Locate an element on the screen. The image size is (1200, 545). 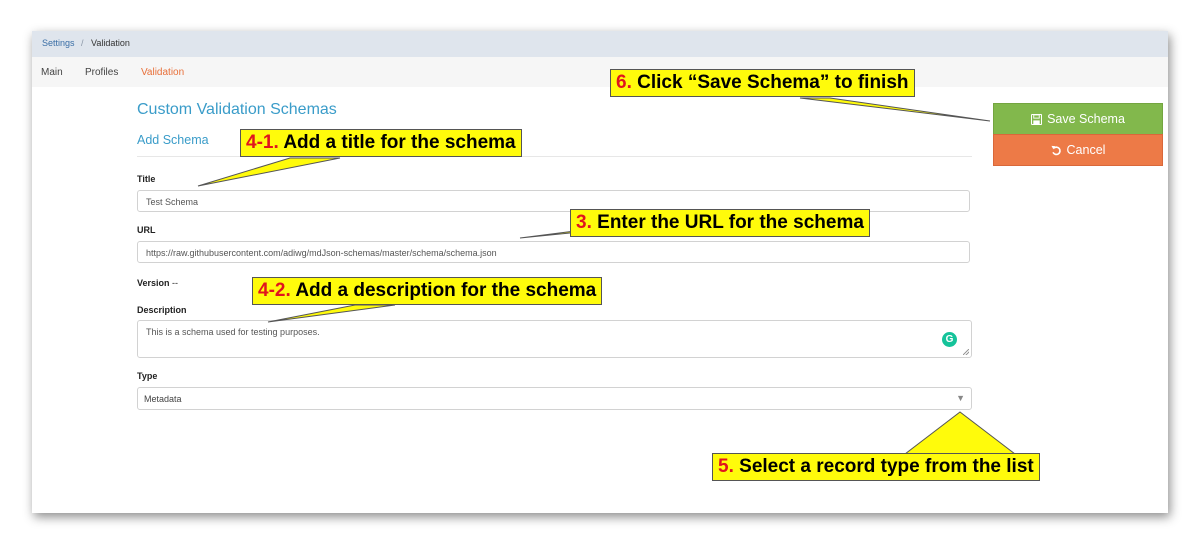
callout-title-number: 4-1. is located at coordinates (262, 142).